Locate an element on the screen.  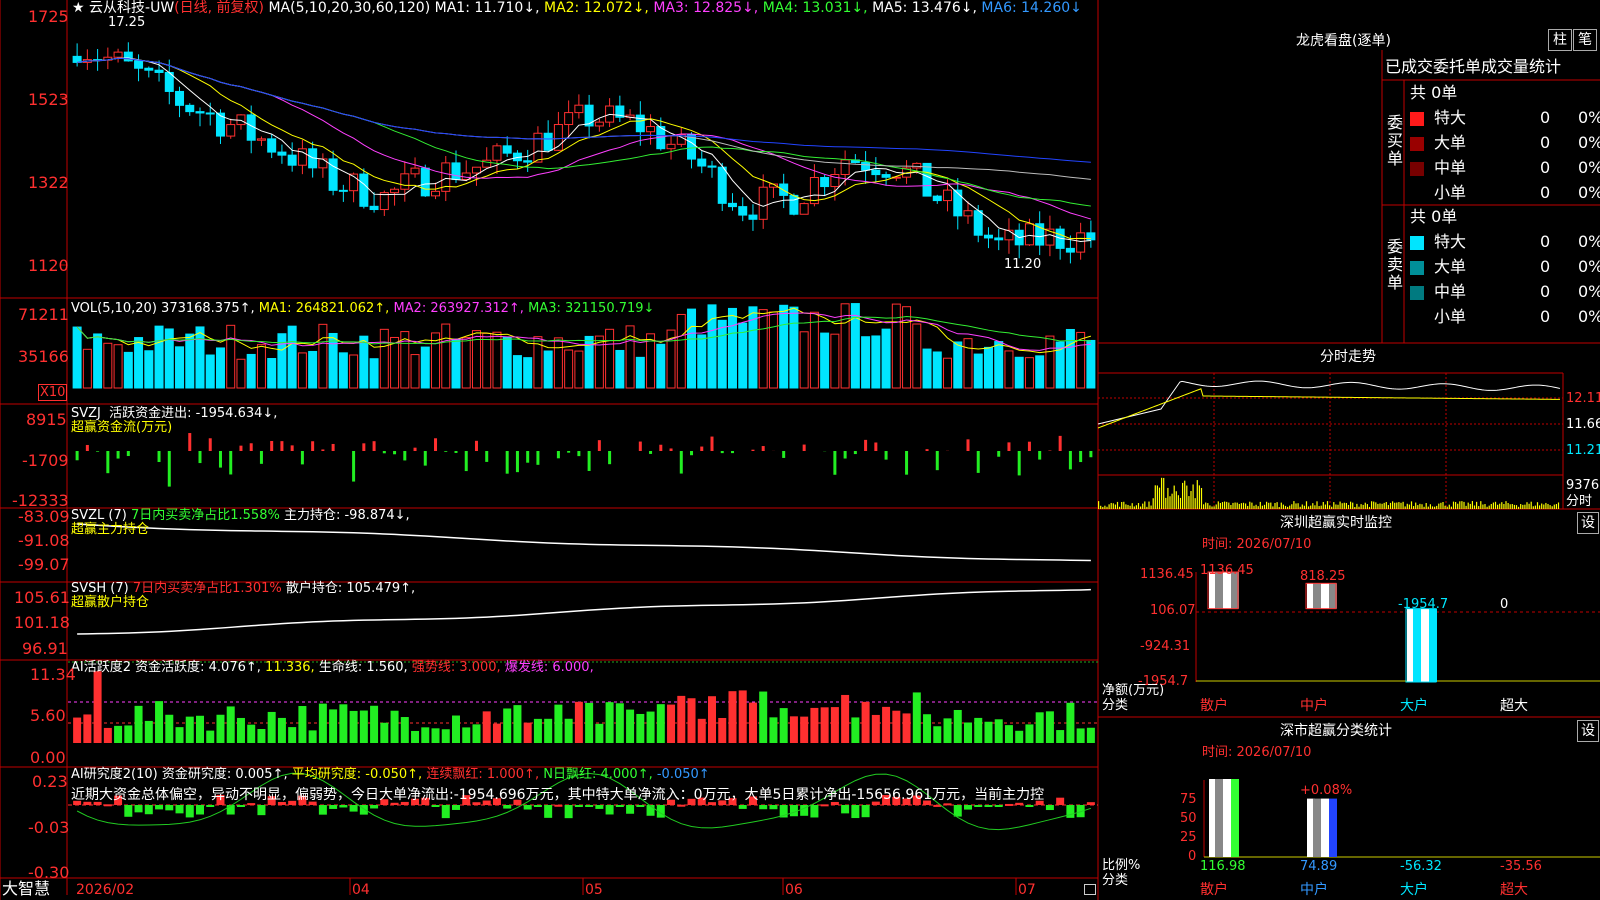
buy-row-s: 小单00% is located at coordinates (1505, 194).